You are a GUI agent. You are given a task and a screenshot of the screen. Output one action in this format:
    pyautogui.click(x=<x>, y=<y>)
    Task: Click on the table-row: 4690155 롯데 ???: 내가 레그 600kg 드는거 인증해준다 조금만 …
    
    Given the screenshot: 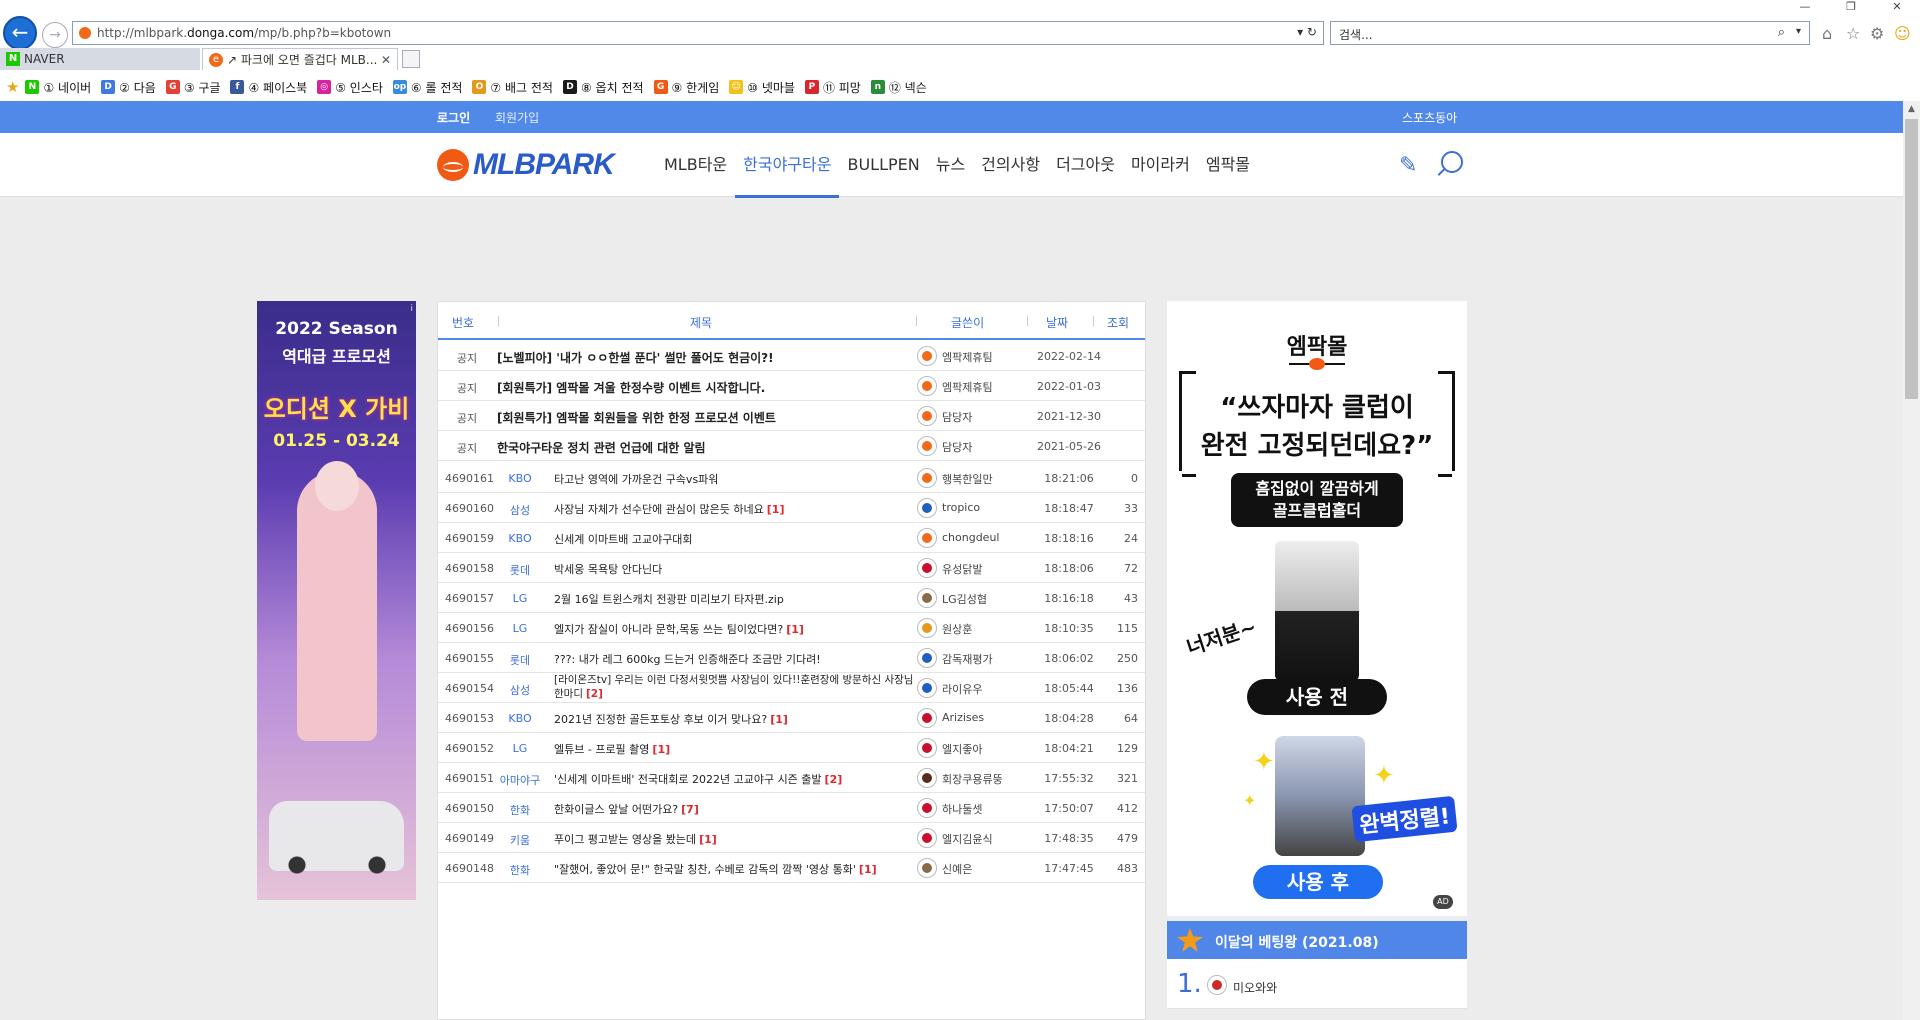 What is the action you would take?
    pyautogui.click(x=791, y=658)
    